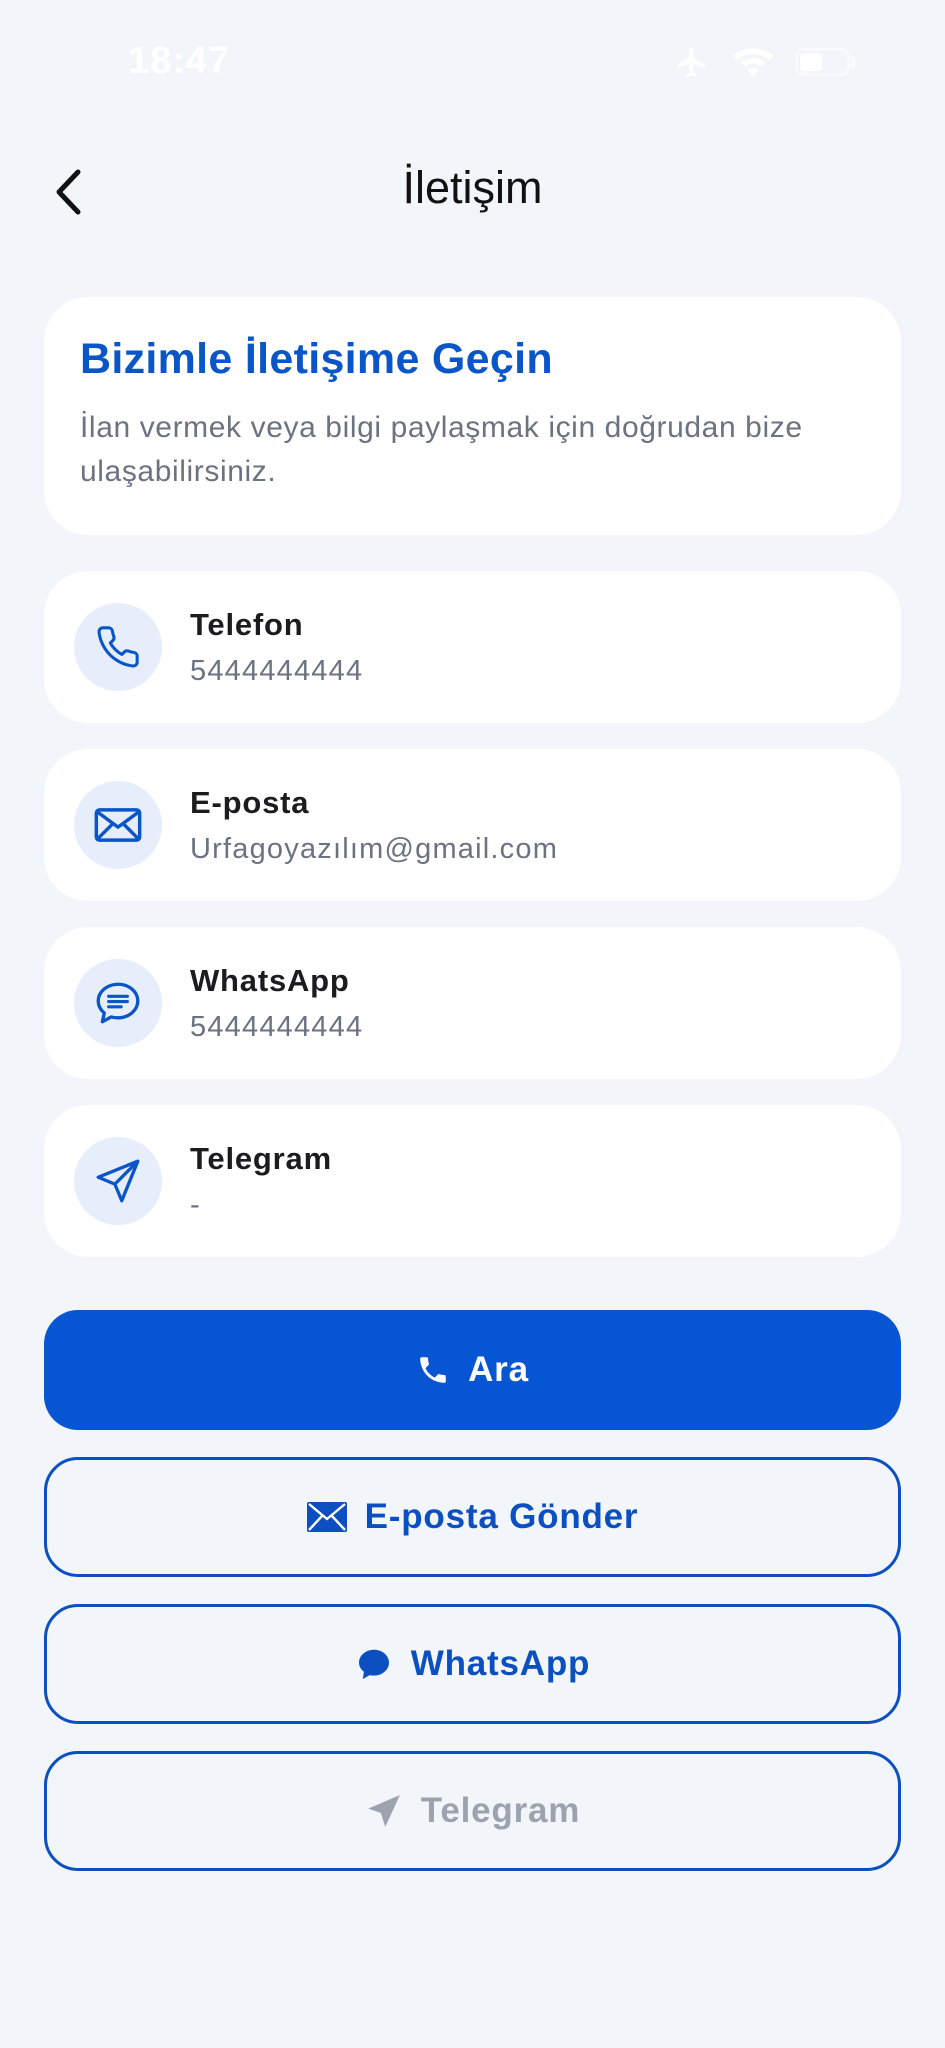 The width and height of the screenshot is (945, 2048). Describe the element at coordinates (374, 849) in the screenshot. I see `contact-value: Urfagoyazılım@gmail.com` at that location.